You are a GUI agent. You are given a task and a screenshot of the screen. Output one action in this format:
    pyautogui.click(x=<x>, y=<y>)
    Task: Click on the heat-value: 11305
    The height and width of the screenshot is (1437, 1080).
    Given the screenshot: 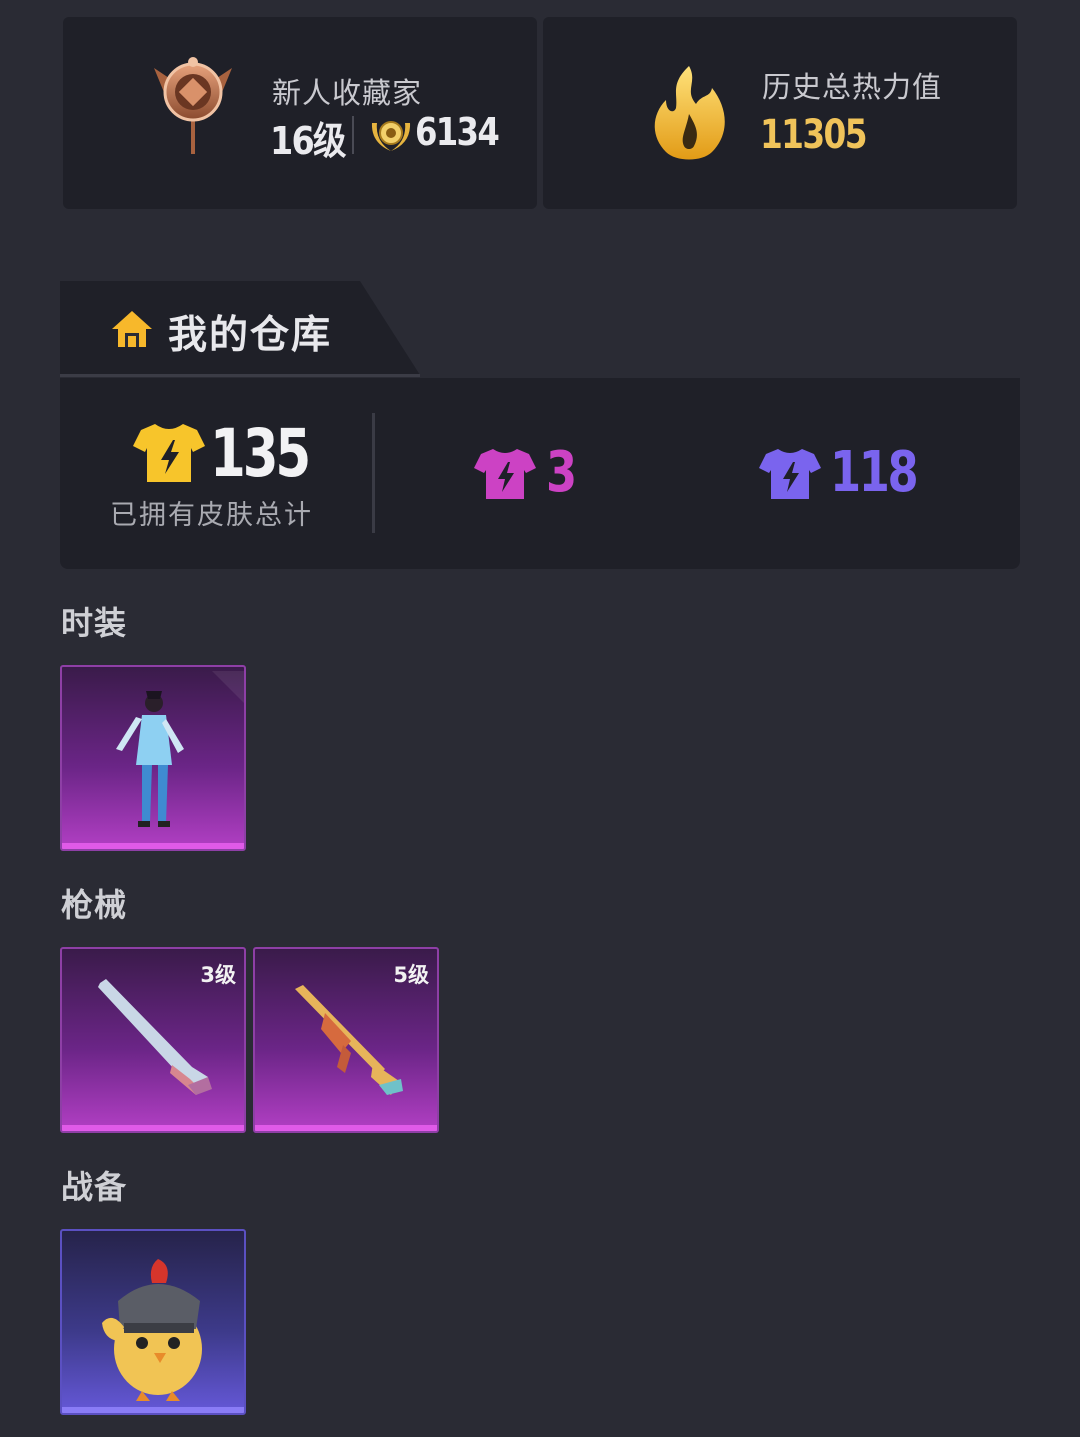 What is the action you would take?
    pyautogui.click(x=814, y=135)
    